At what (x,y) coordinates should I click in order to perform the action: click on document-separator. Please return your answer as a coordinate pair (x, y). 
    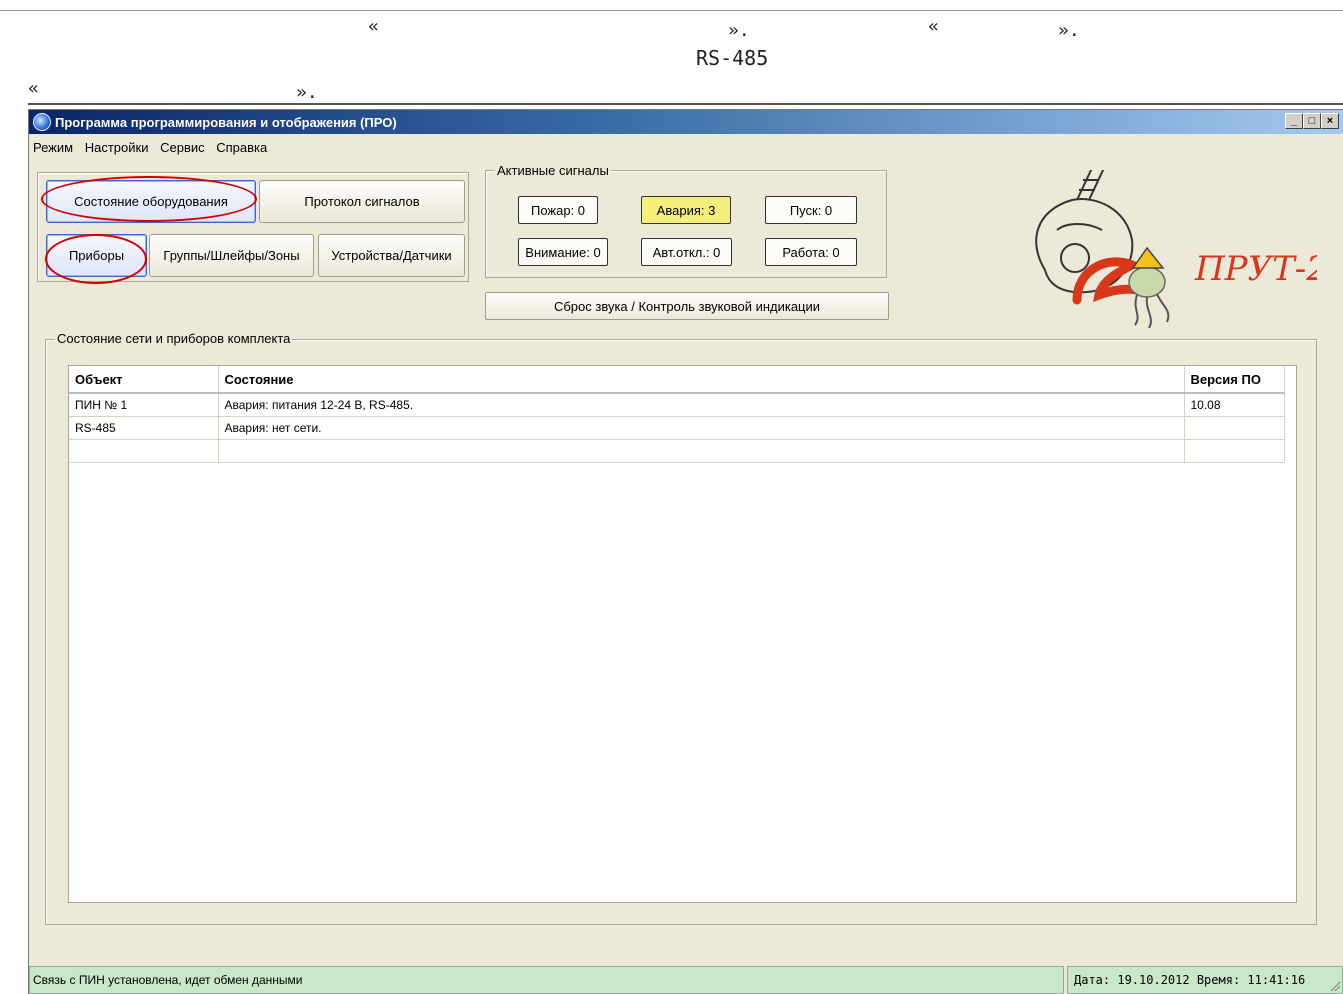
    Looking at the image, I should click on (685, 104).